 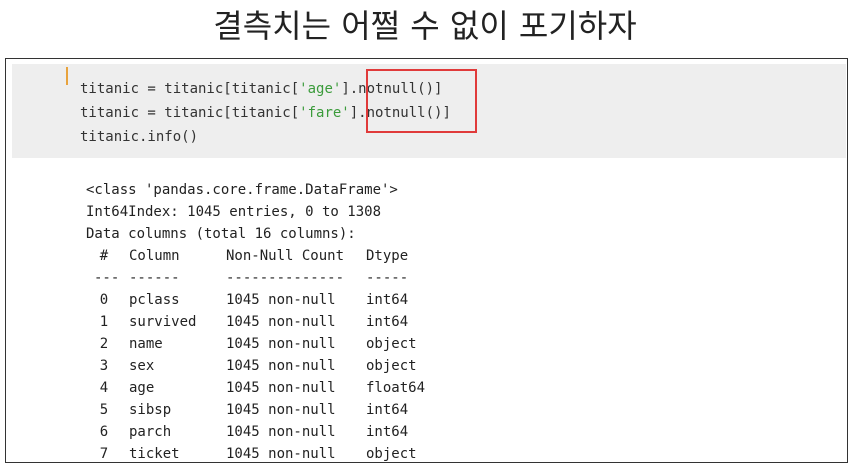 I want to click on code-string: 'age', so click(x=320, y=89).